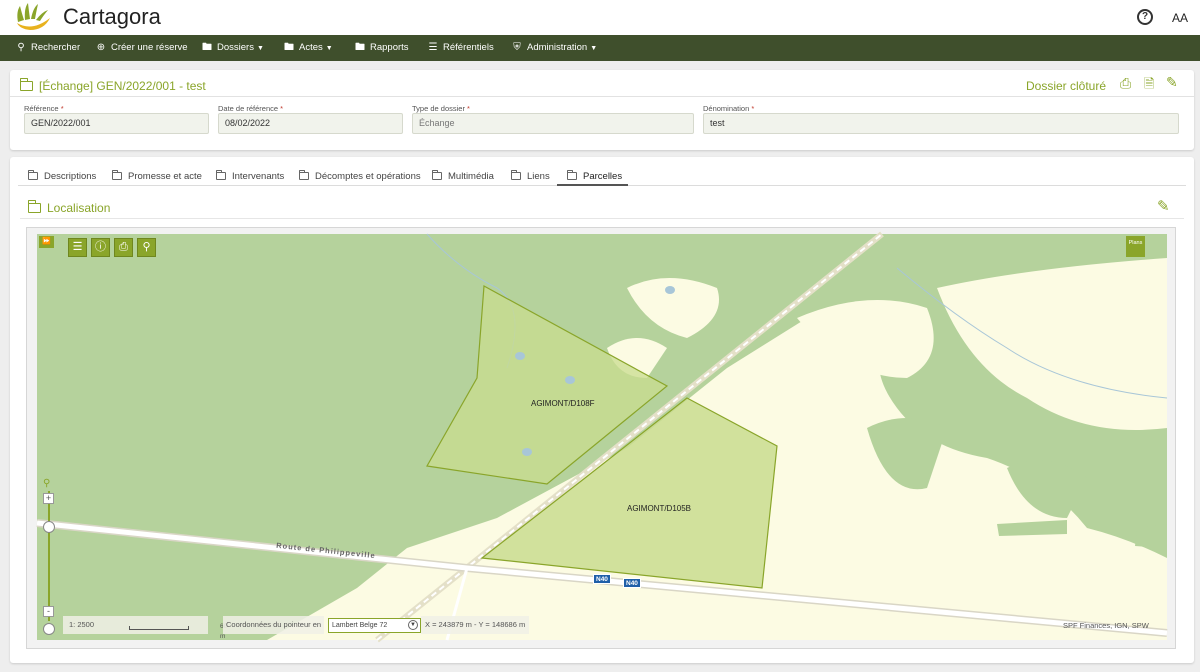 The height and width of the screenshot is (672, 1200). Describe the element at coordinates (70, 176) in the screenshot. I see `tab-label: Descriptions` at that location.